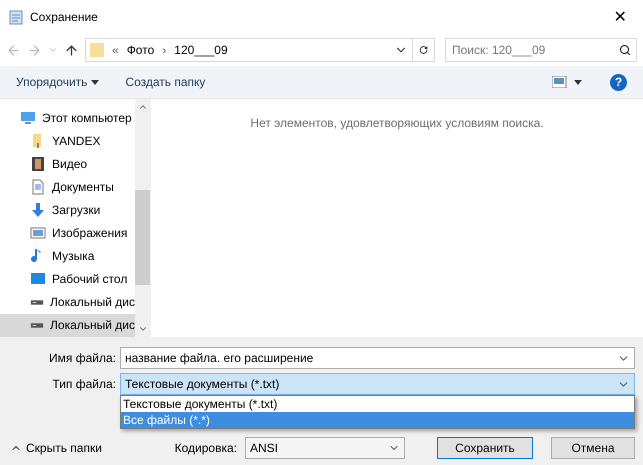 Image resolution: width=643 pixels, height=465 pixels. I want to click on encoding-dropdown: ANSI, so click(325, 448).